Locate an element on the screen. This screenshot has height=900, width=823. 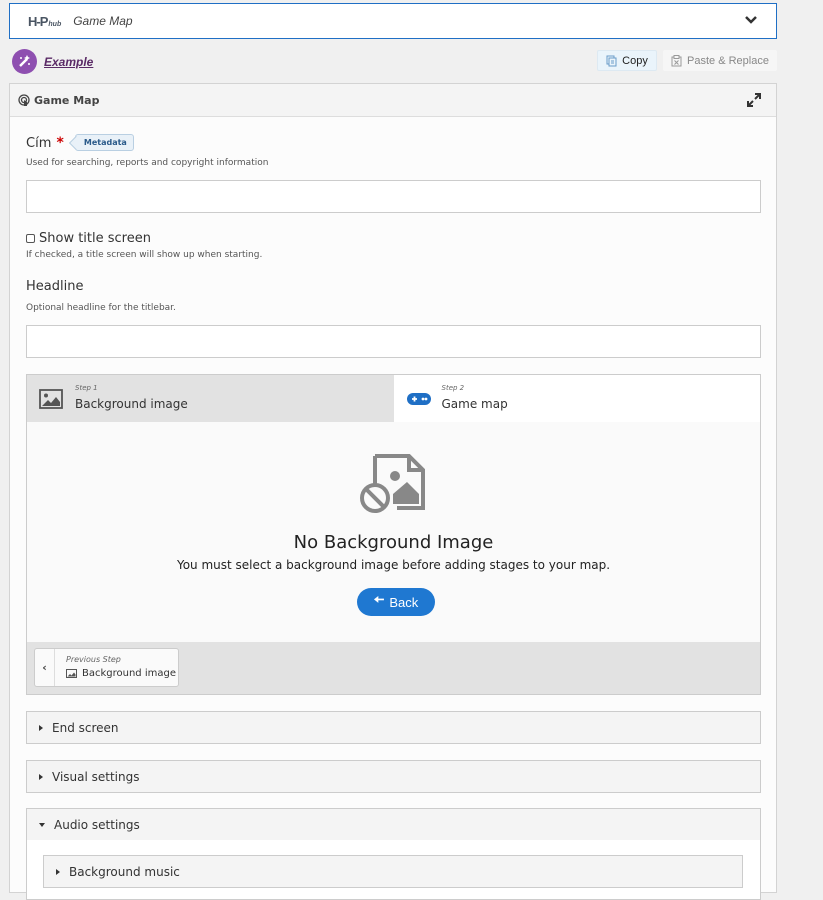
title-input is located at coordinates (393, 196).